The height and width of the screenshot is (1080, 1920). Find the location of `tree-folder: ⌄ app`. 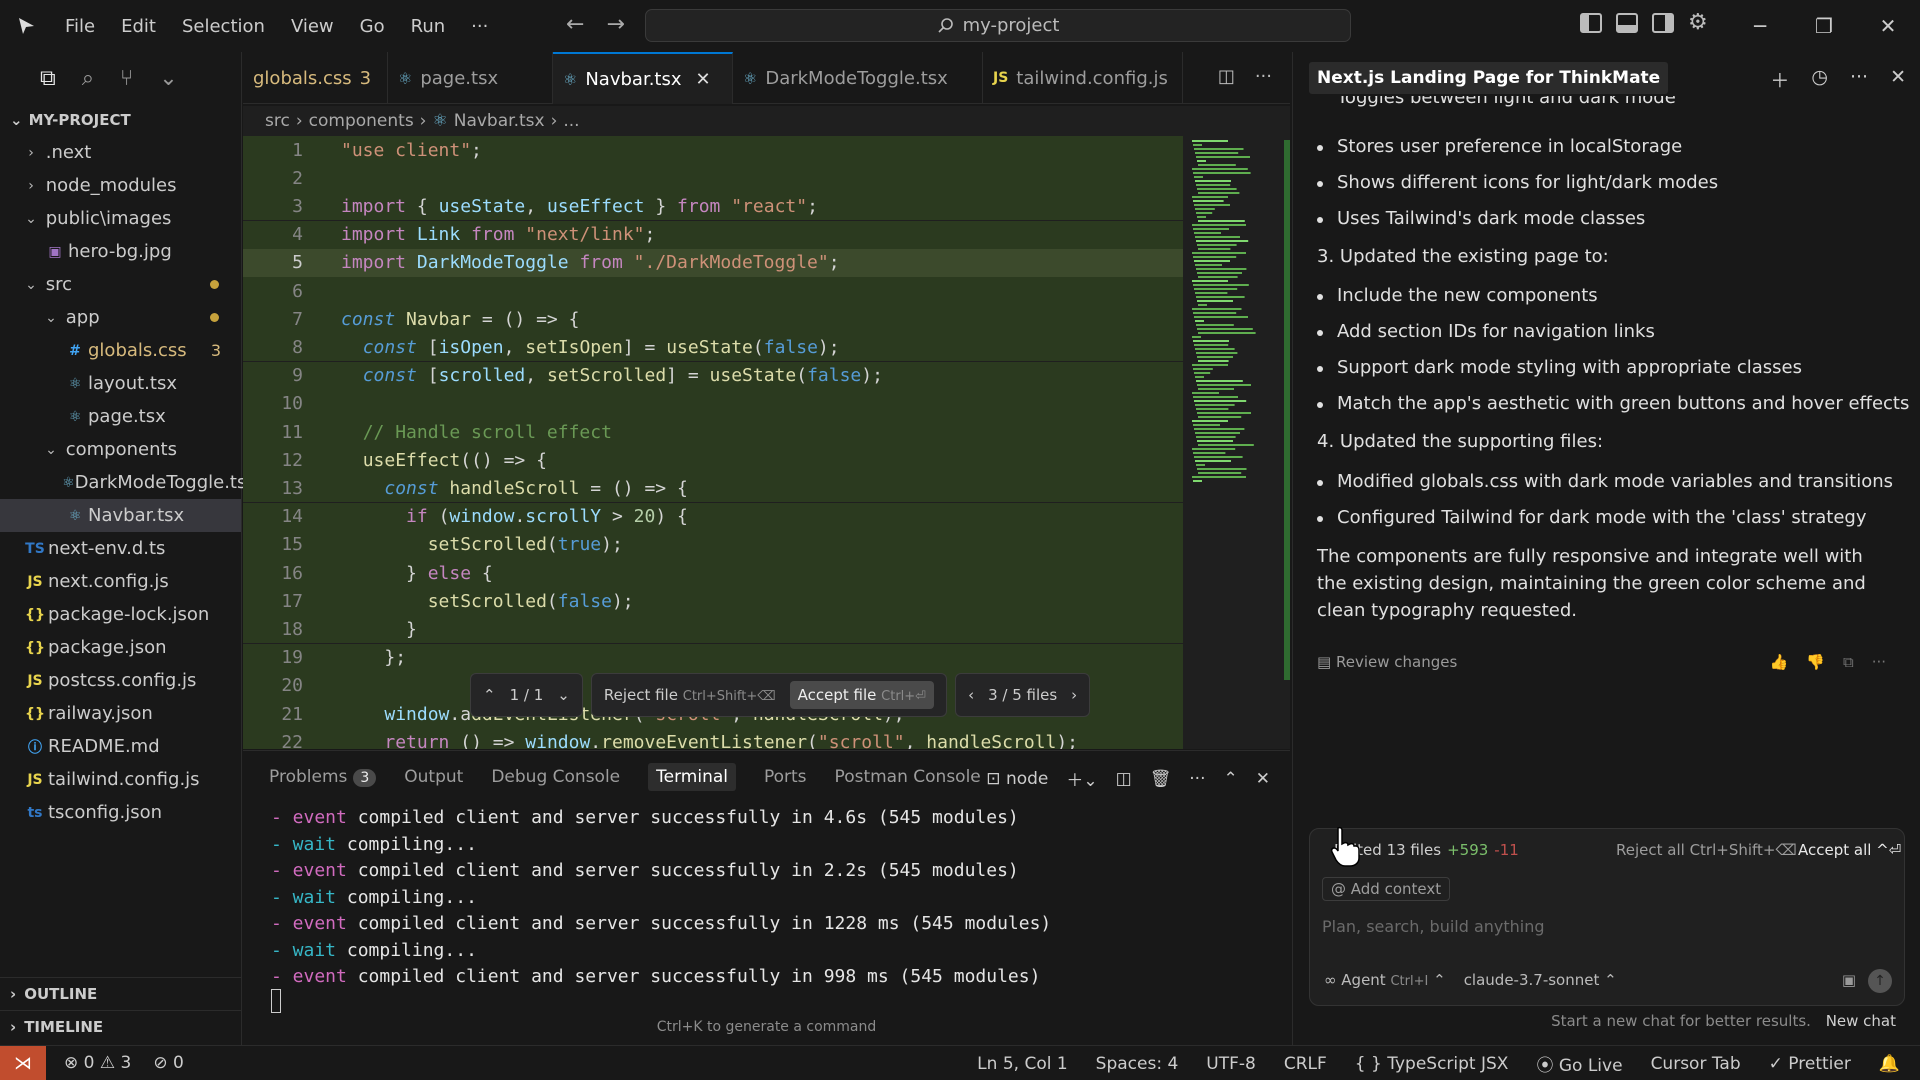

tree-folder: ⌄ app is located at coordinates (120, 317).